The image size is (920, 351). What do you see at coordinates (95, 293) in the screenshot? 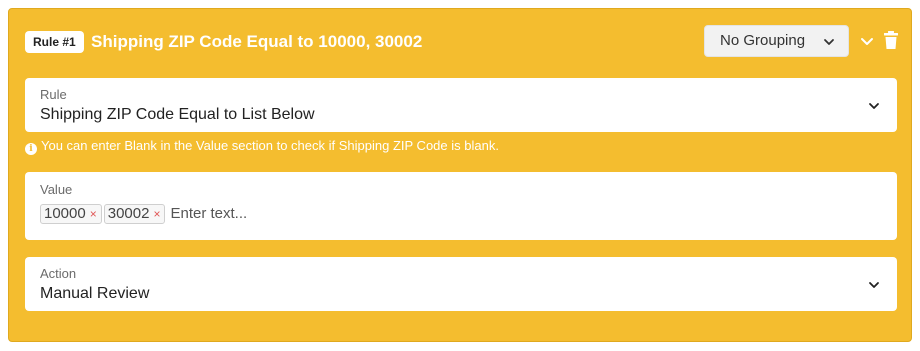
I see `action-field-value: Manual Review` at bounding box center [95, 293].